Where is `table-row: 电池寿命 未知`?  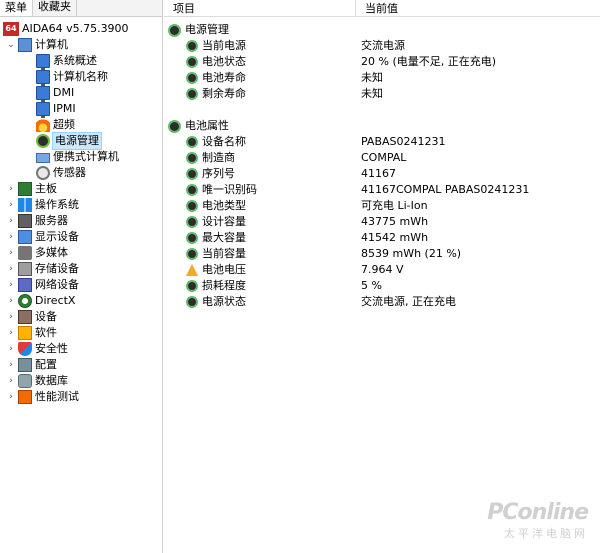 table-row: 电池寿命 未知 is located at coordinates (382, 78).